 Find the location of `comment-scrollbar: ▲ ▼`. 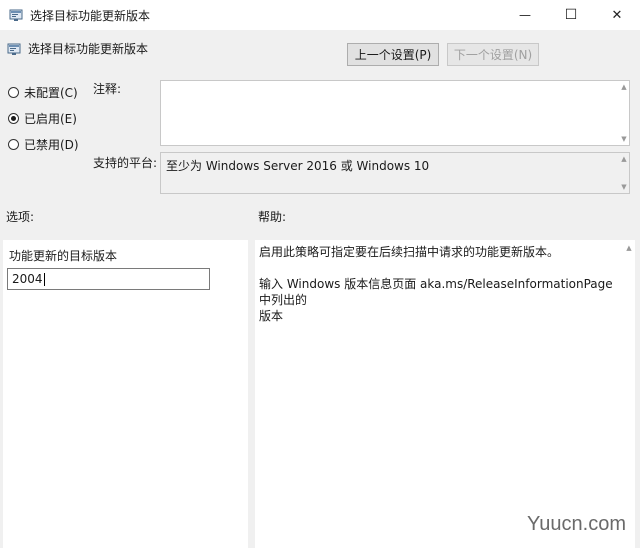

comment-scrollbar: ▲ ▼ is located at coordinates (624, 113).